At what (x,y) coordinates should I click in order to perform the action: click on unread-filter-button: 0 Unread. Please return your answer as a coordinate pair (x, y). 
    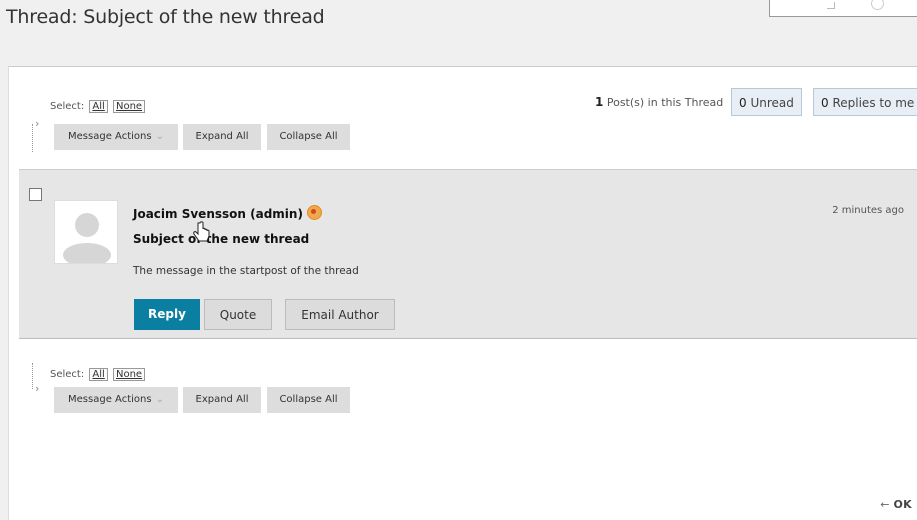
    Looking at the image, I should click on (766, 102).